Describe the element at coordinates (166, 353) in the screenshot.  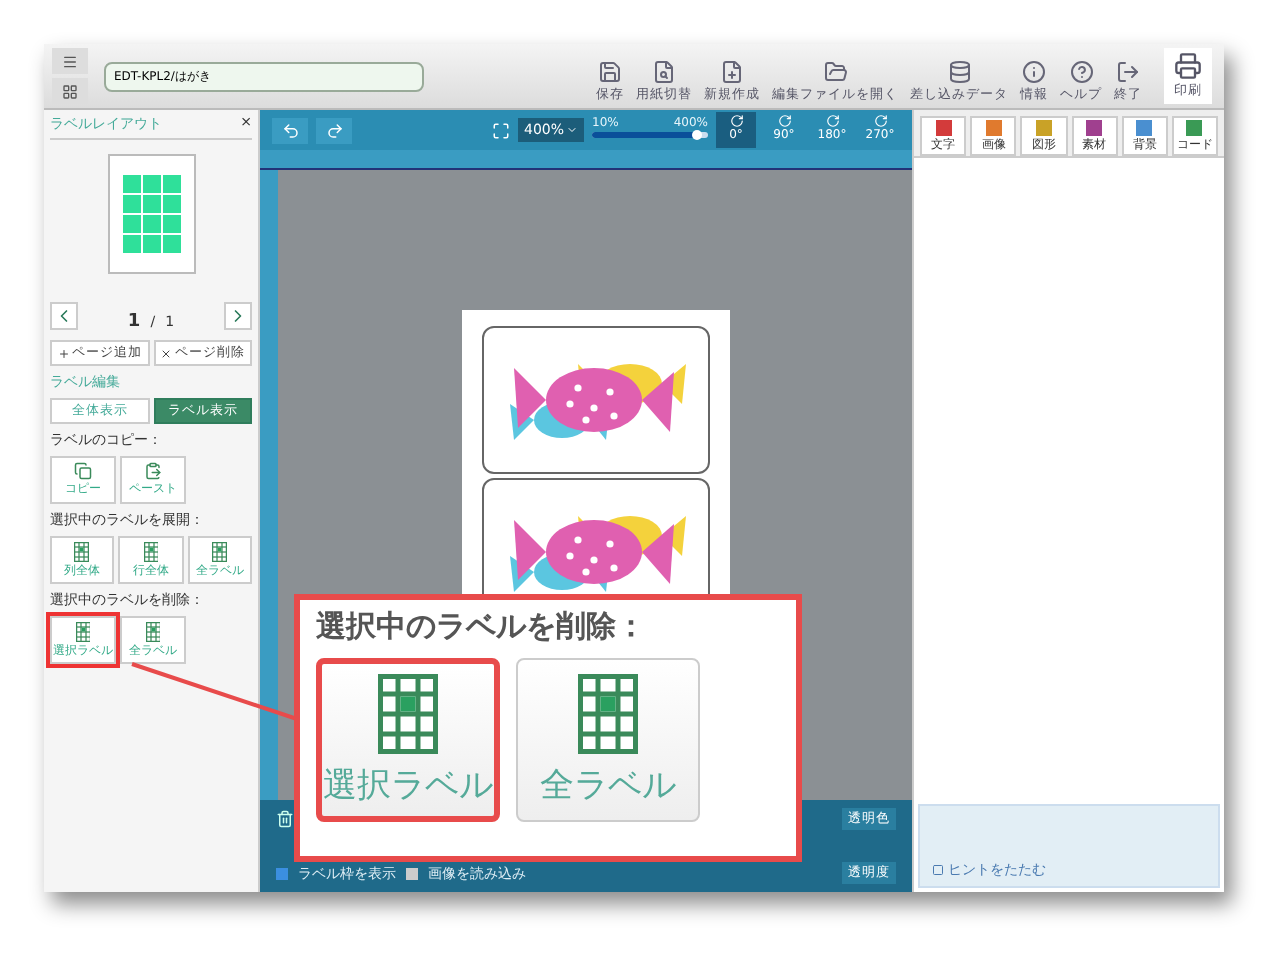
I see `close-icon` at that location.